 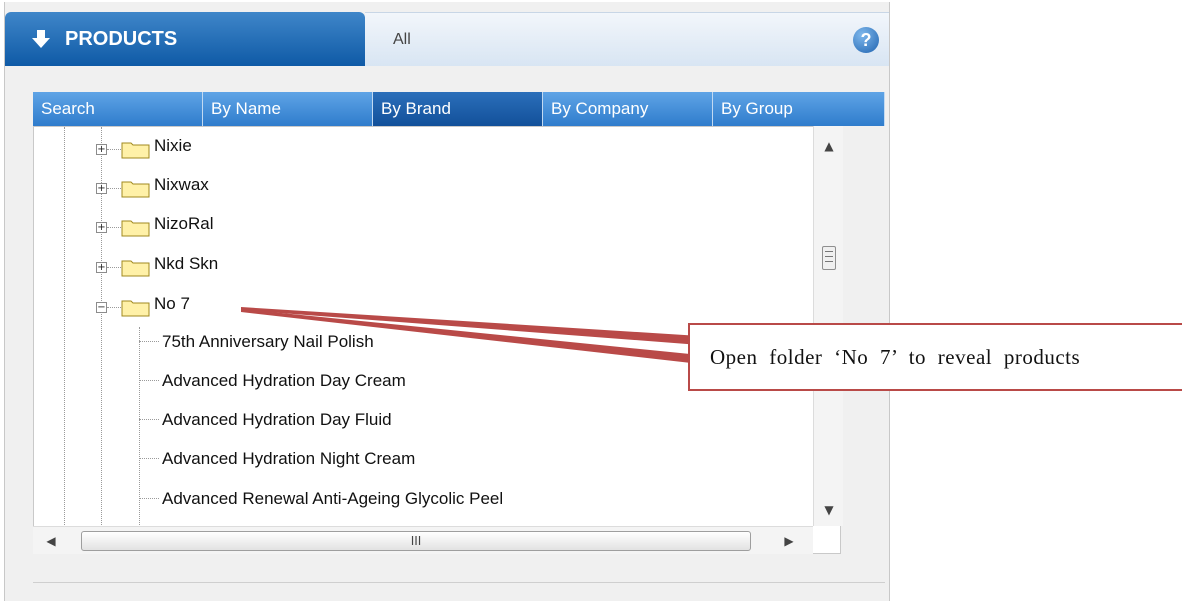 What do you see at coordinates (895, 356) in the screenshot?
I see `callout-text: Open folder ‘No 7’ to reveal products` at bounding box center [895, 356].